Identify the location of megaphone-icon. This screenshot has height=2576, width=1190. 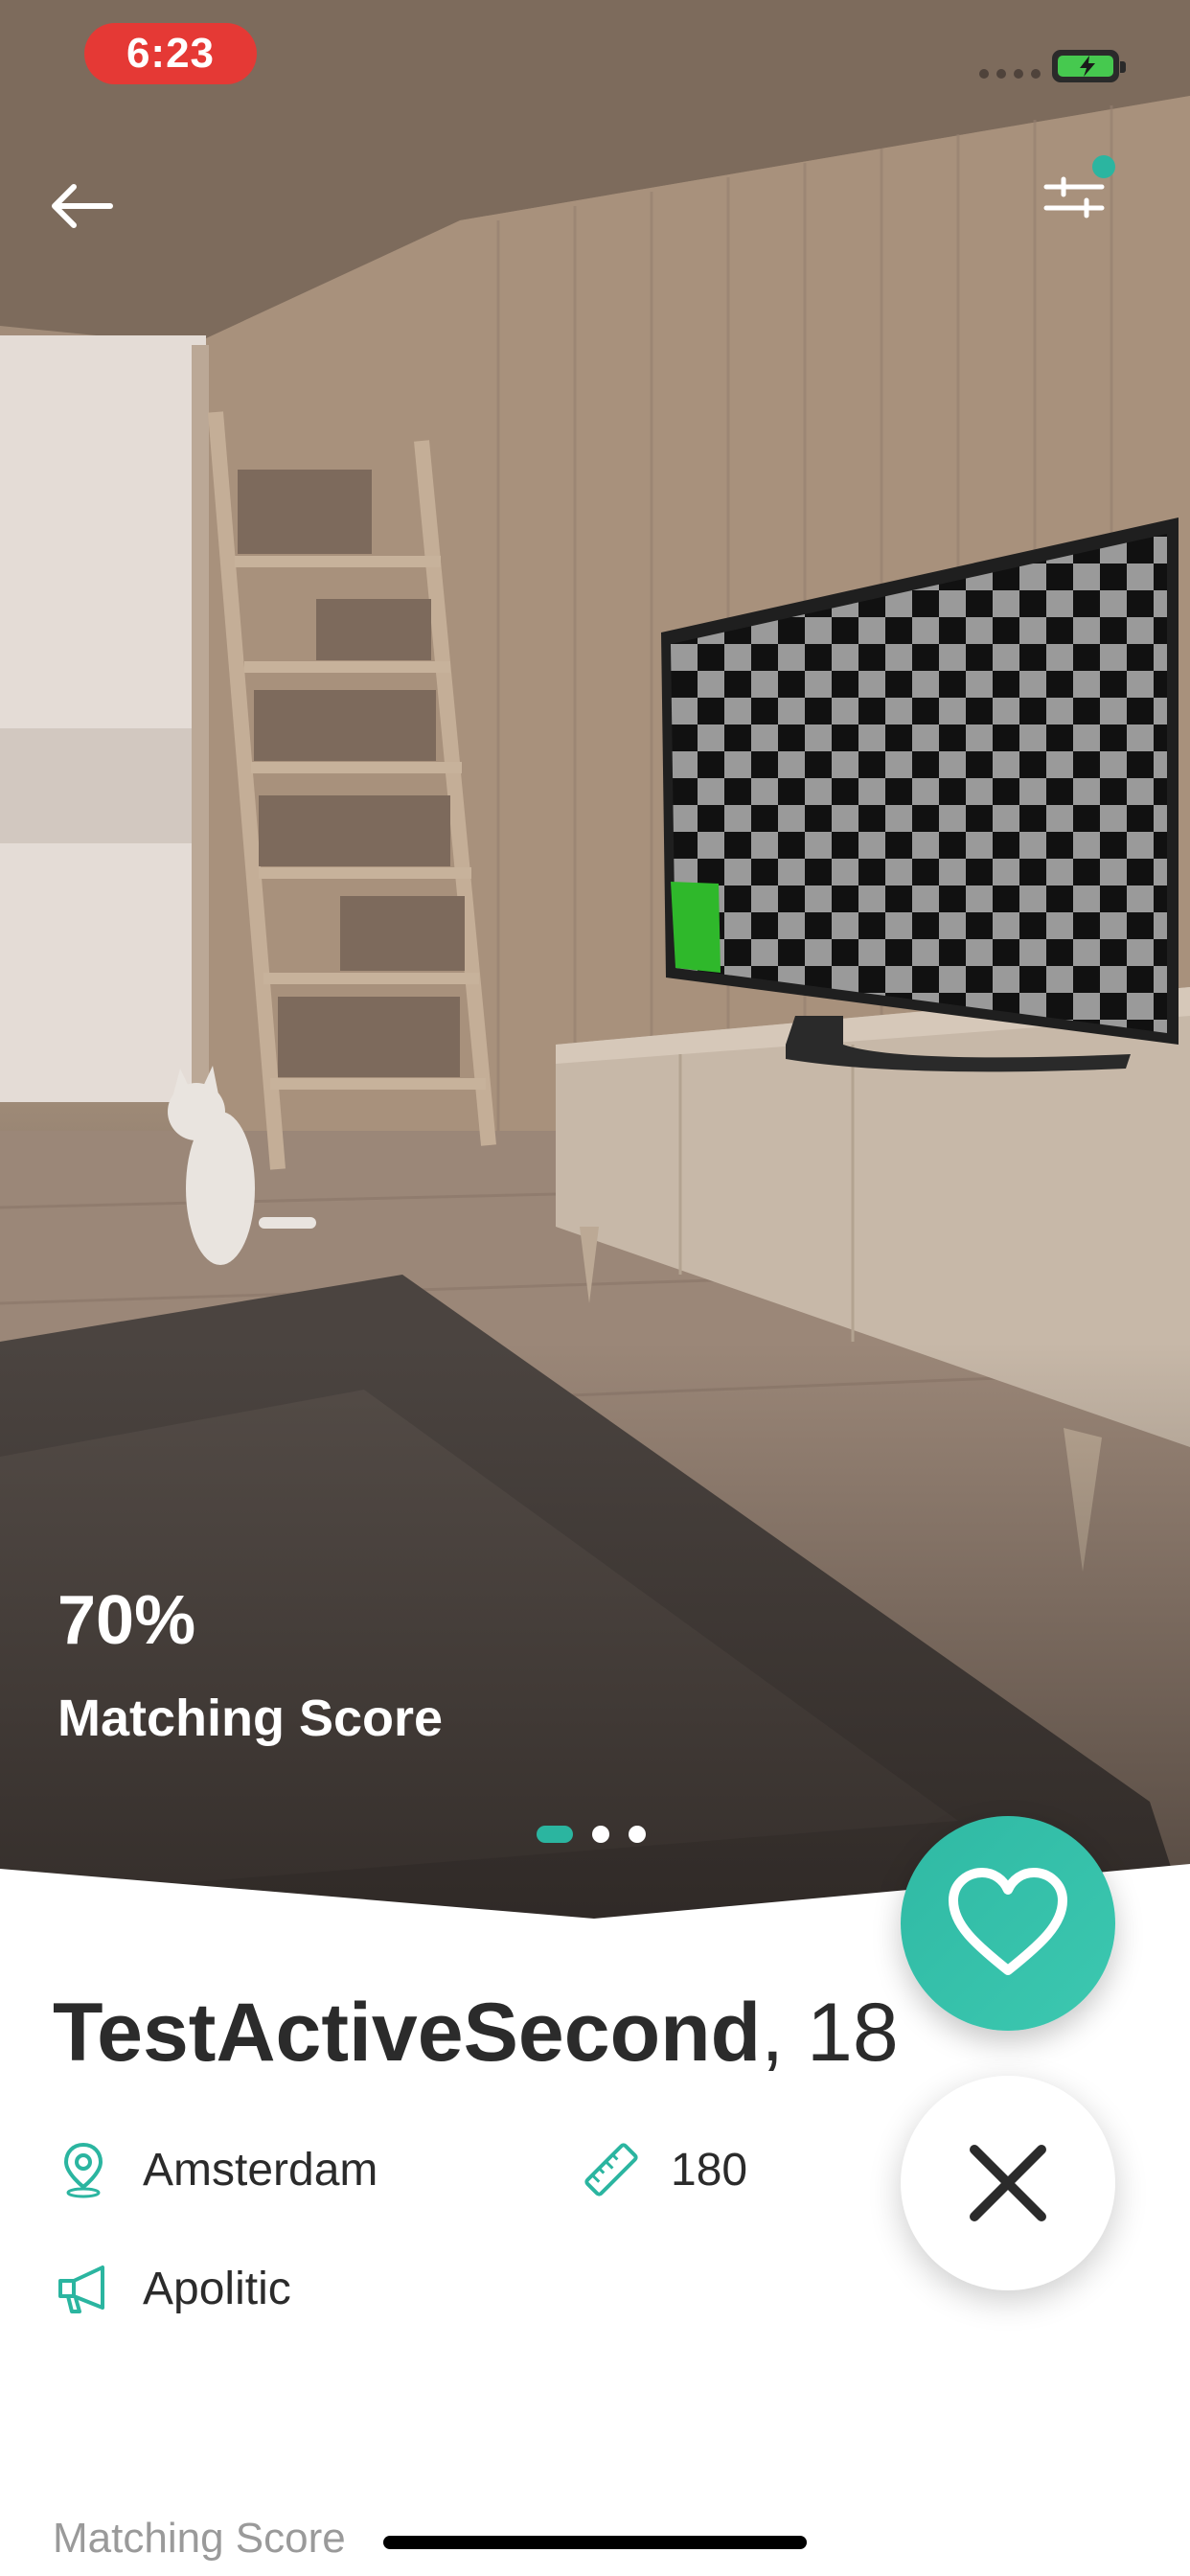
(84, 2288).